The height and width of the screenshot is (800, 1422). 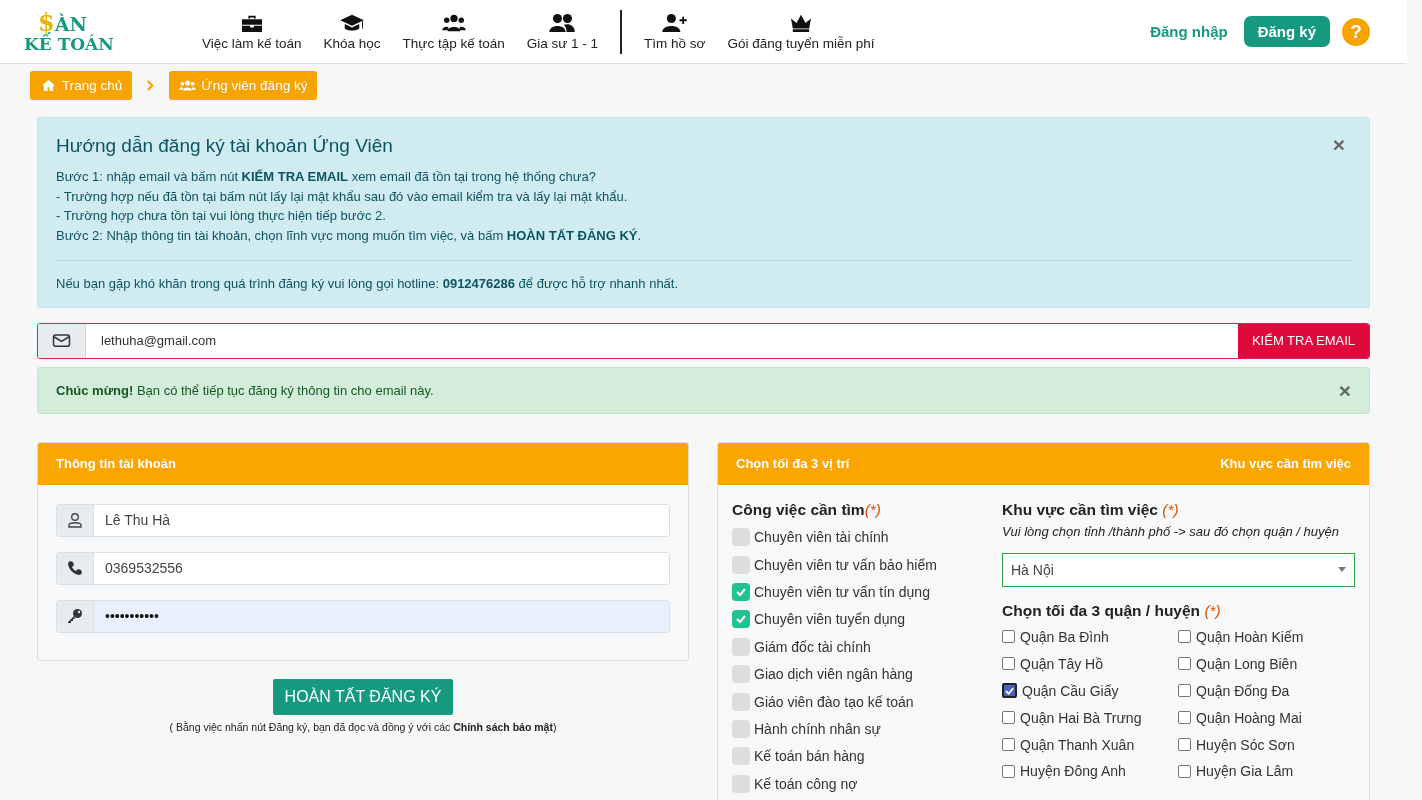 I want to click on checkbox-label: Quận Thanh Xuân, so click(x=1077, y=744).